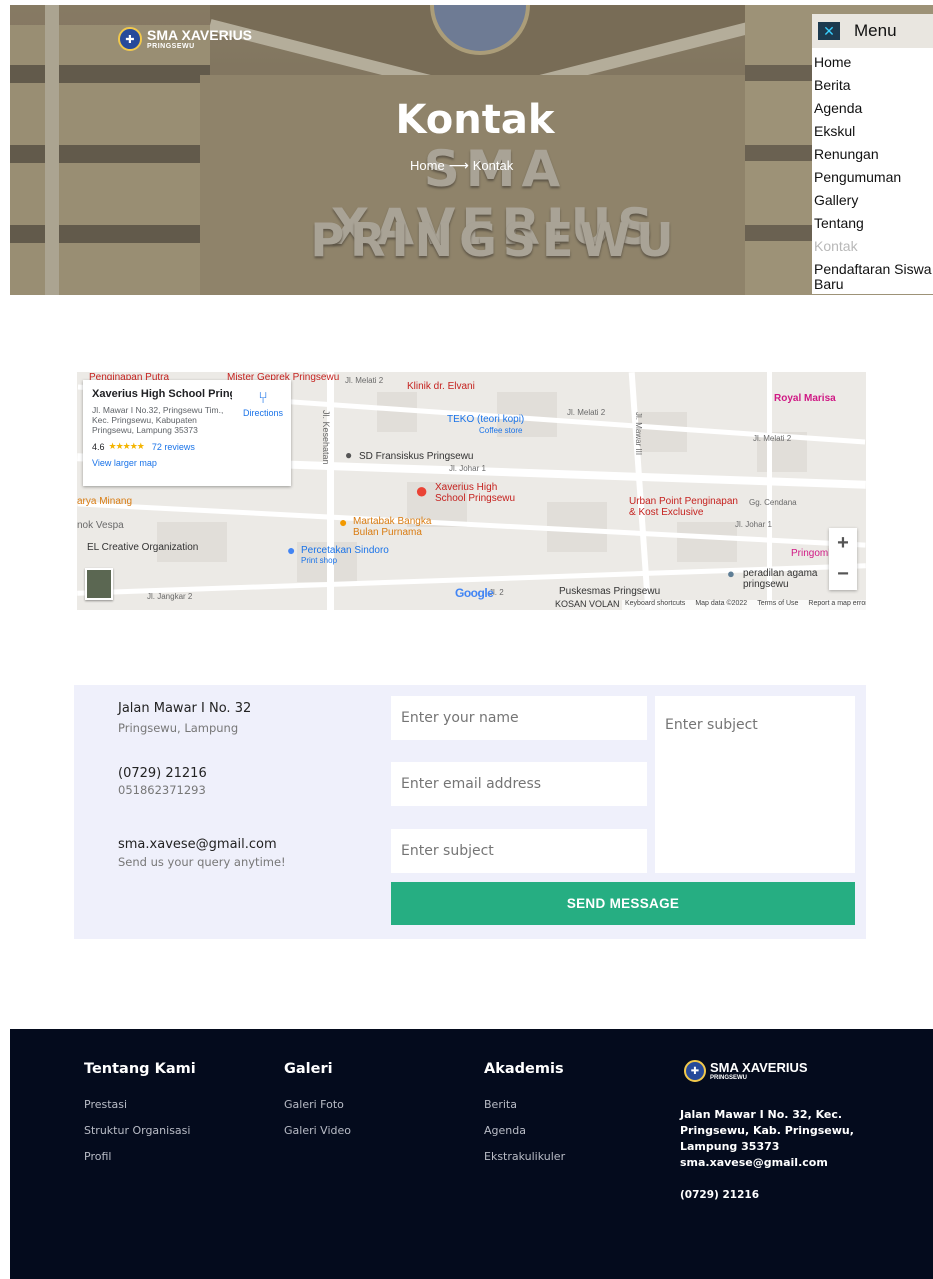  What do you see at coordinates (416, 456) in the screenshot?
I see `map-label: SD Fransiskus Pringsewu` at bounding box center [416, 456].